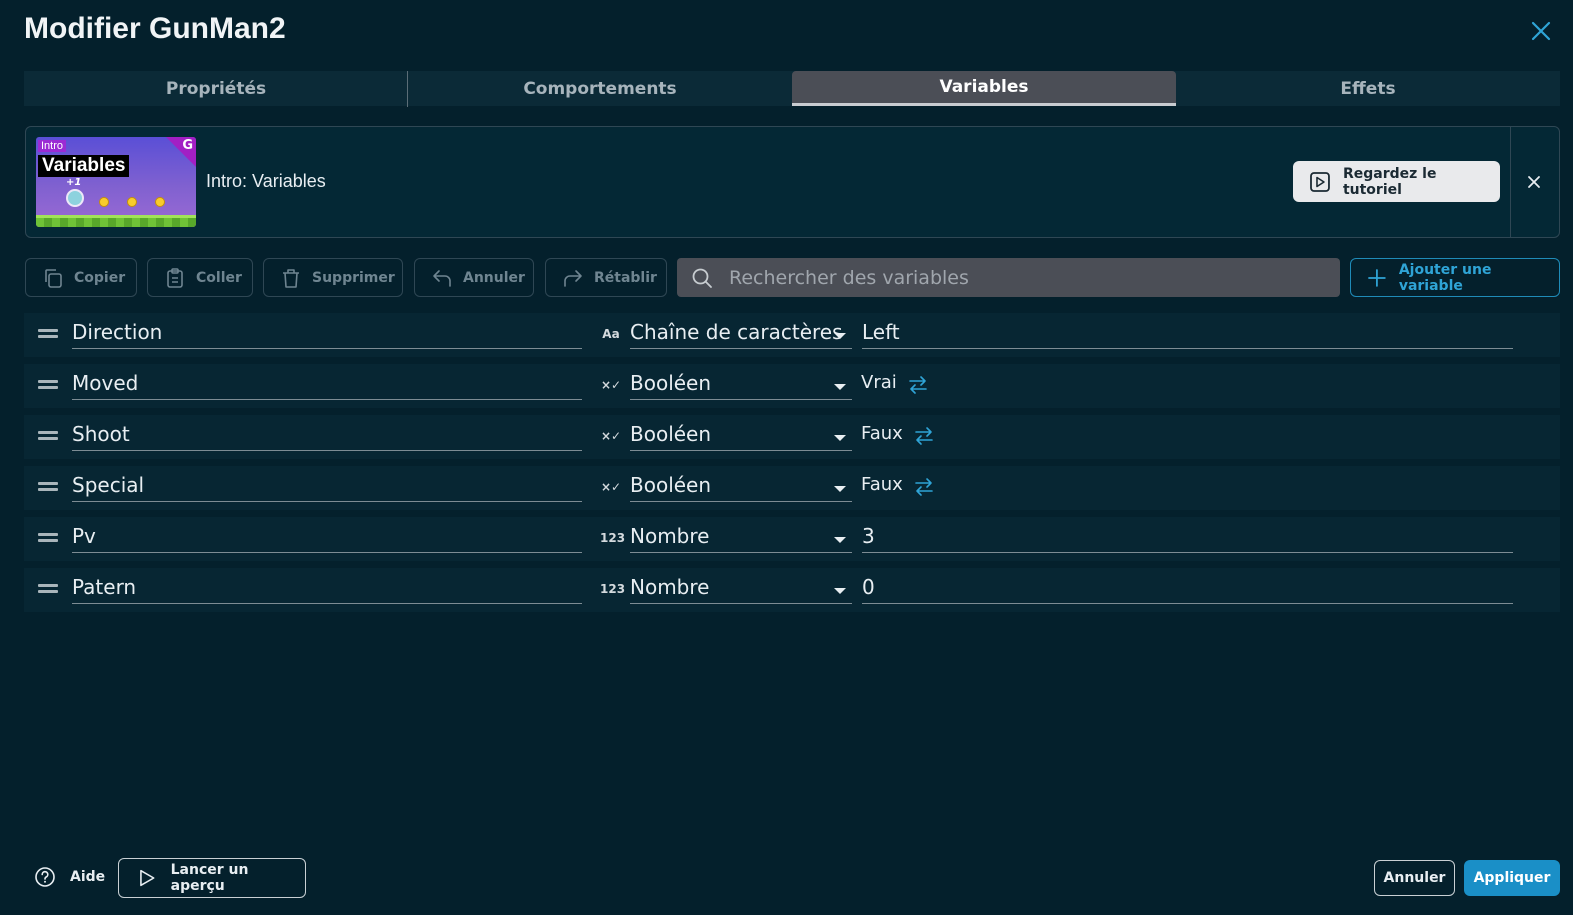 This screenshot has width=1573, height=915. Describe the element at coordinates (175, 277) in the screenshot. I see `clipboard-icon` at that location.